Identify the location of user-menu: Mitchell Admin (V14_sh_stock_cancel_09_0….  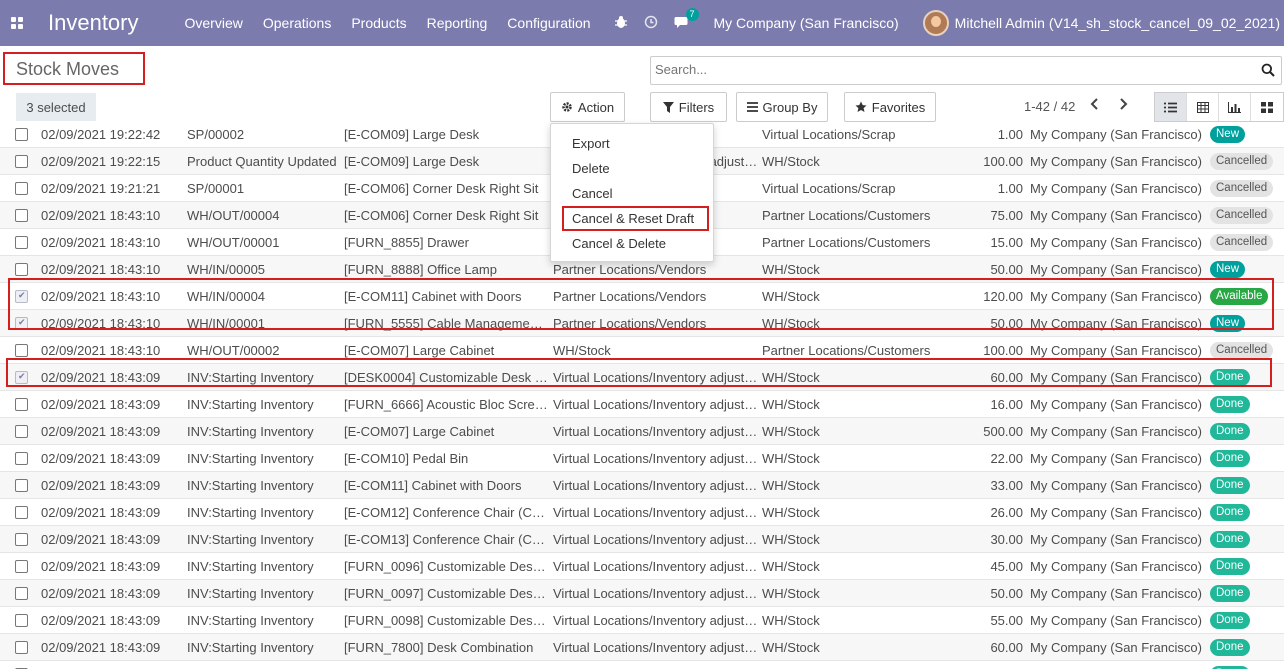
(1117, 23).